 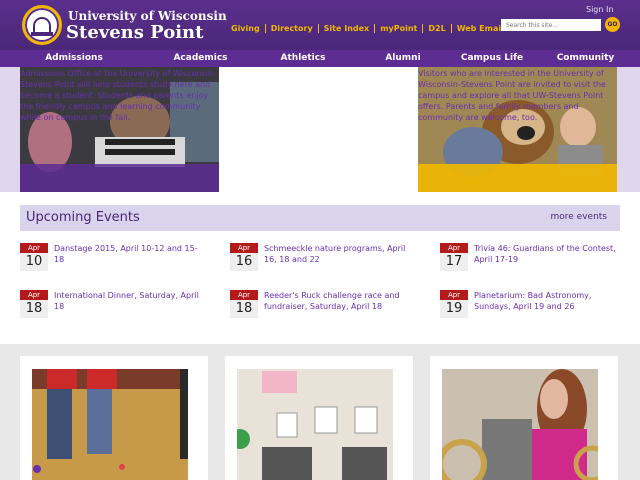 I want to click on hero-left-banner, so click(x=119, y=178).